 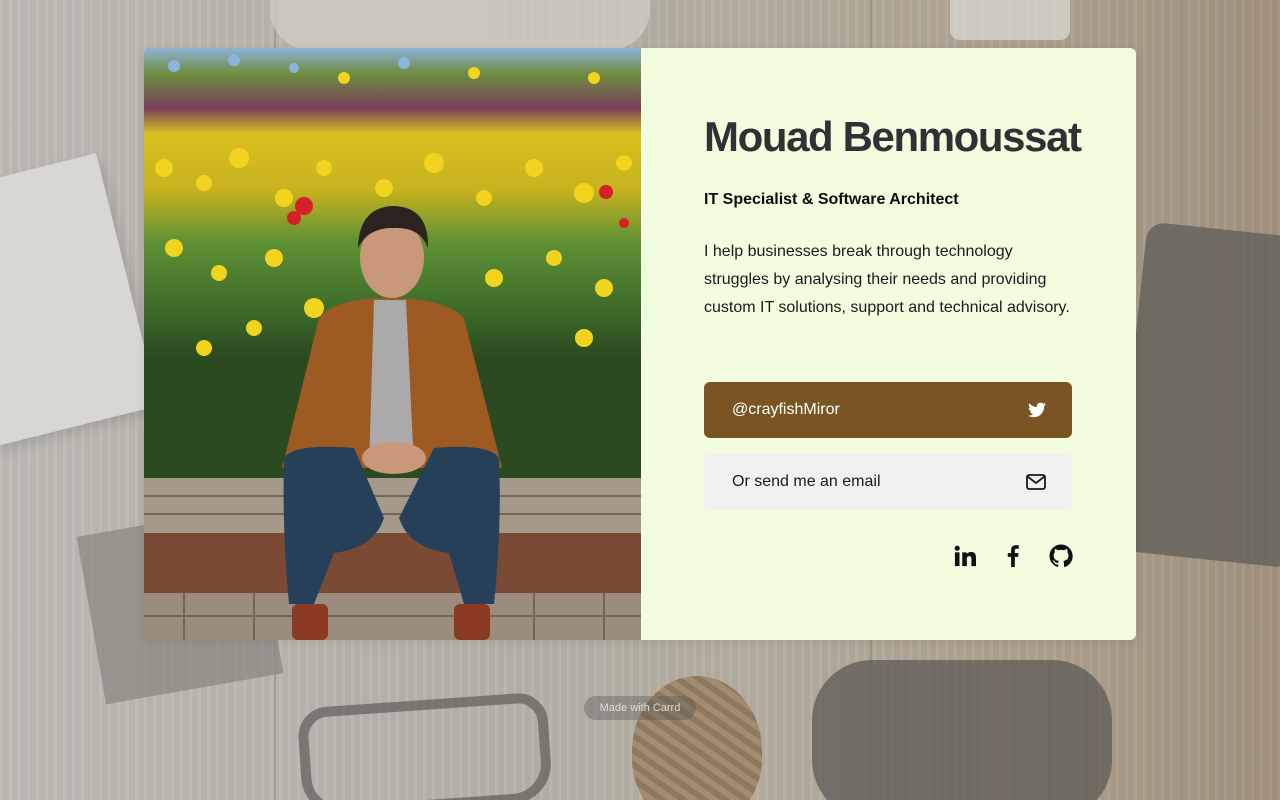 I want to click on envelope-icon, so click(x=1036, y=482).